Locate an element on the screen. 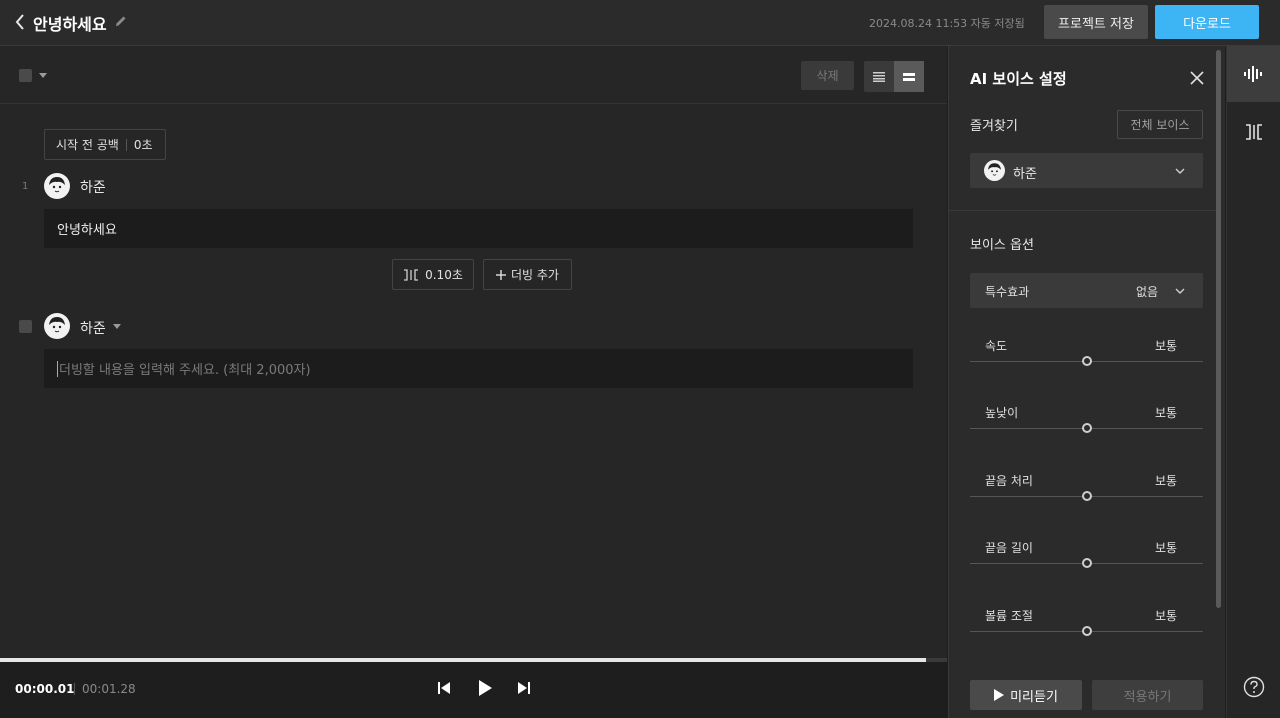 Image resolution: width=1280 pixels, height=718 pixels. ending-length-slider: 끝음 길이 보통 is located at coordinates (1086, 559).